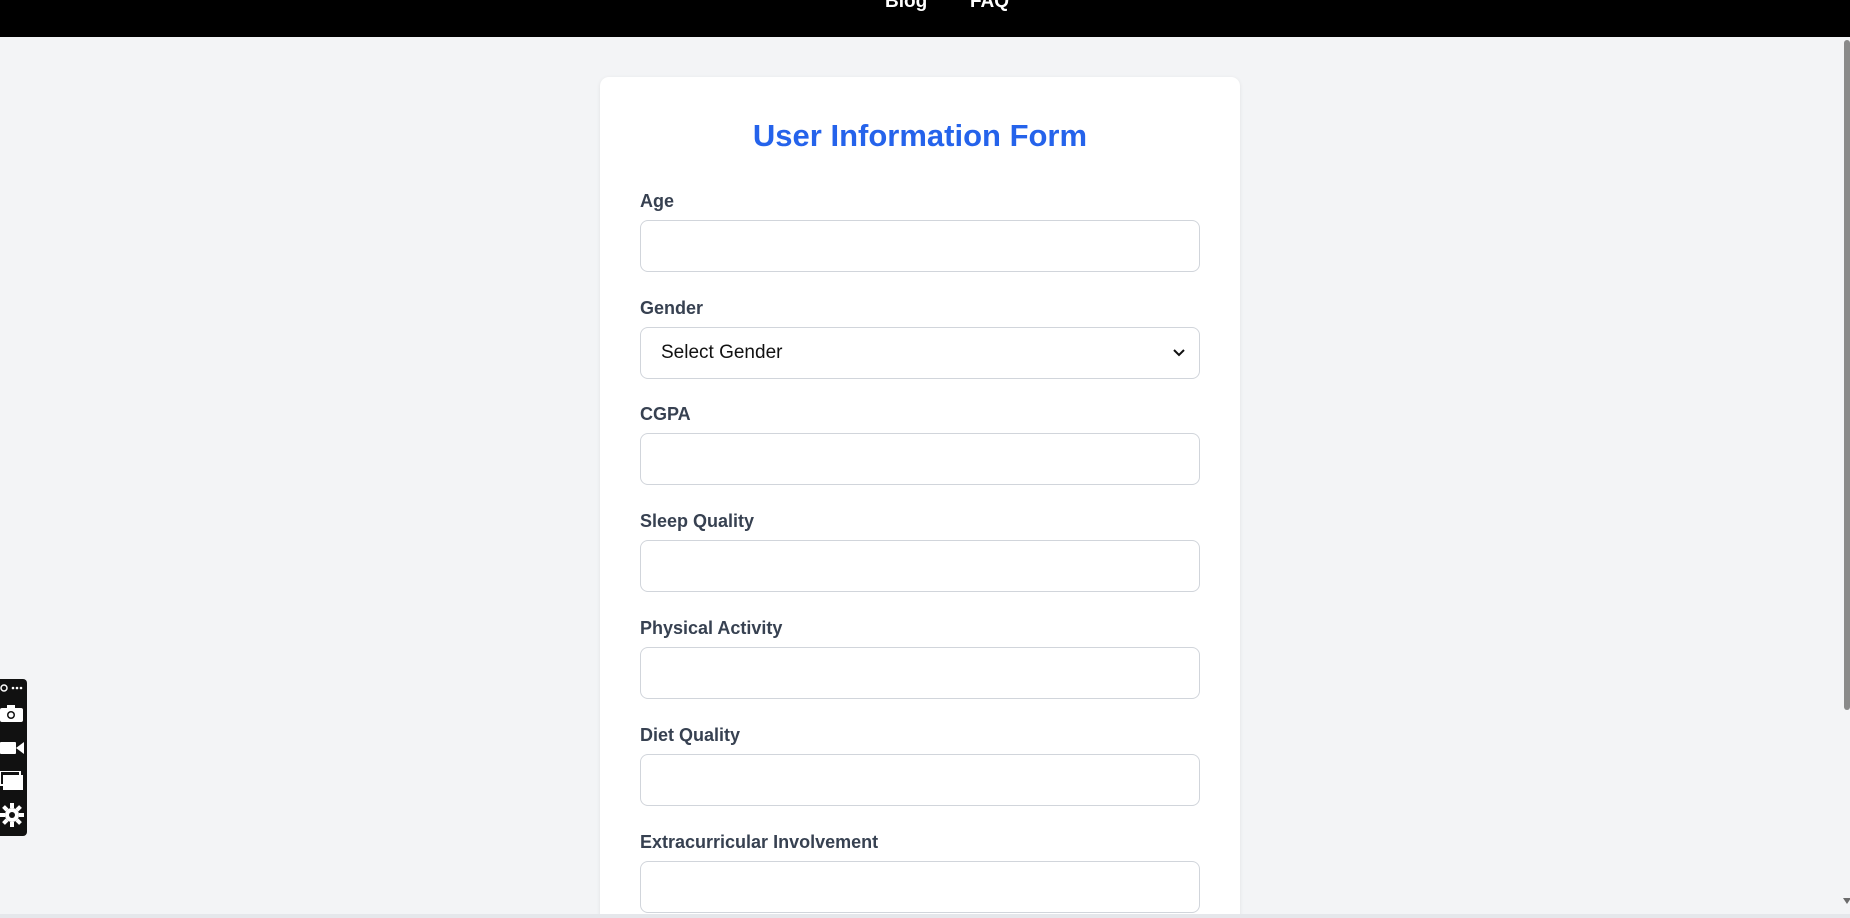 The height and width of the screenshot is (918, 1850). I want to click on age-field-group: Age, so click(920, 231).